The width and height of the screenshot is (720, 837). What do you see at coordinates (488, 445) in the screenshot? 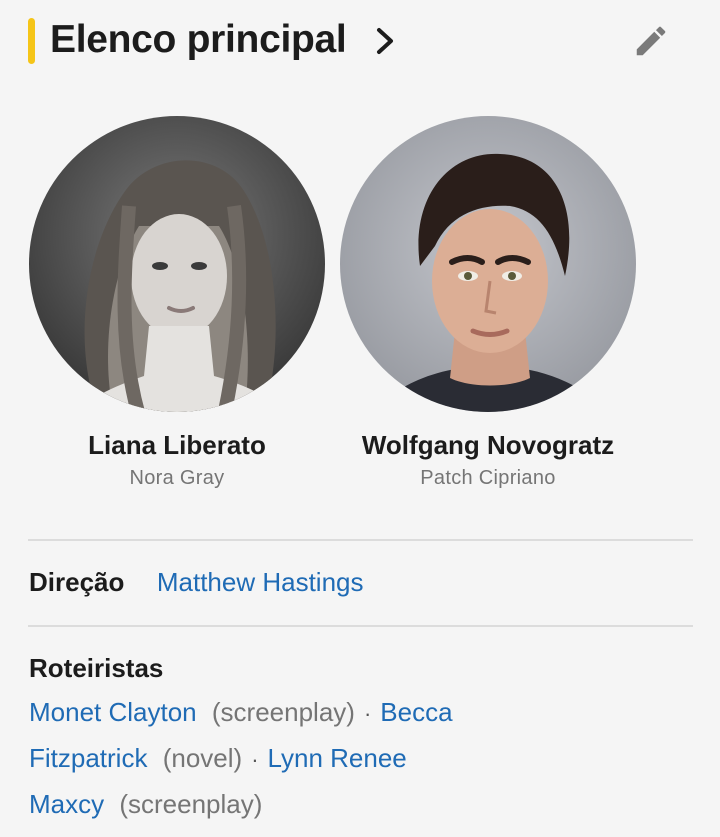
I see `cast-name: Wolfgang Novogratz` at bounding box center [488, 445].